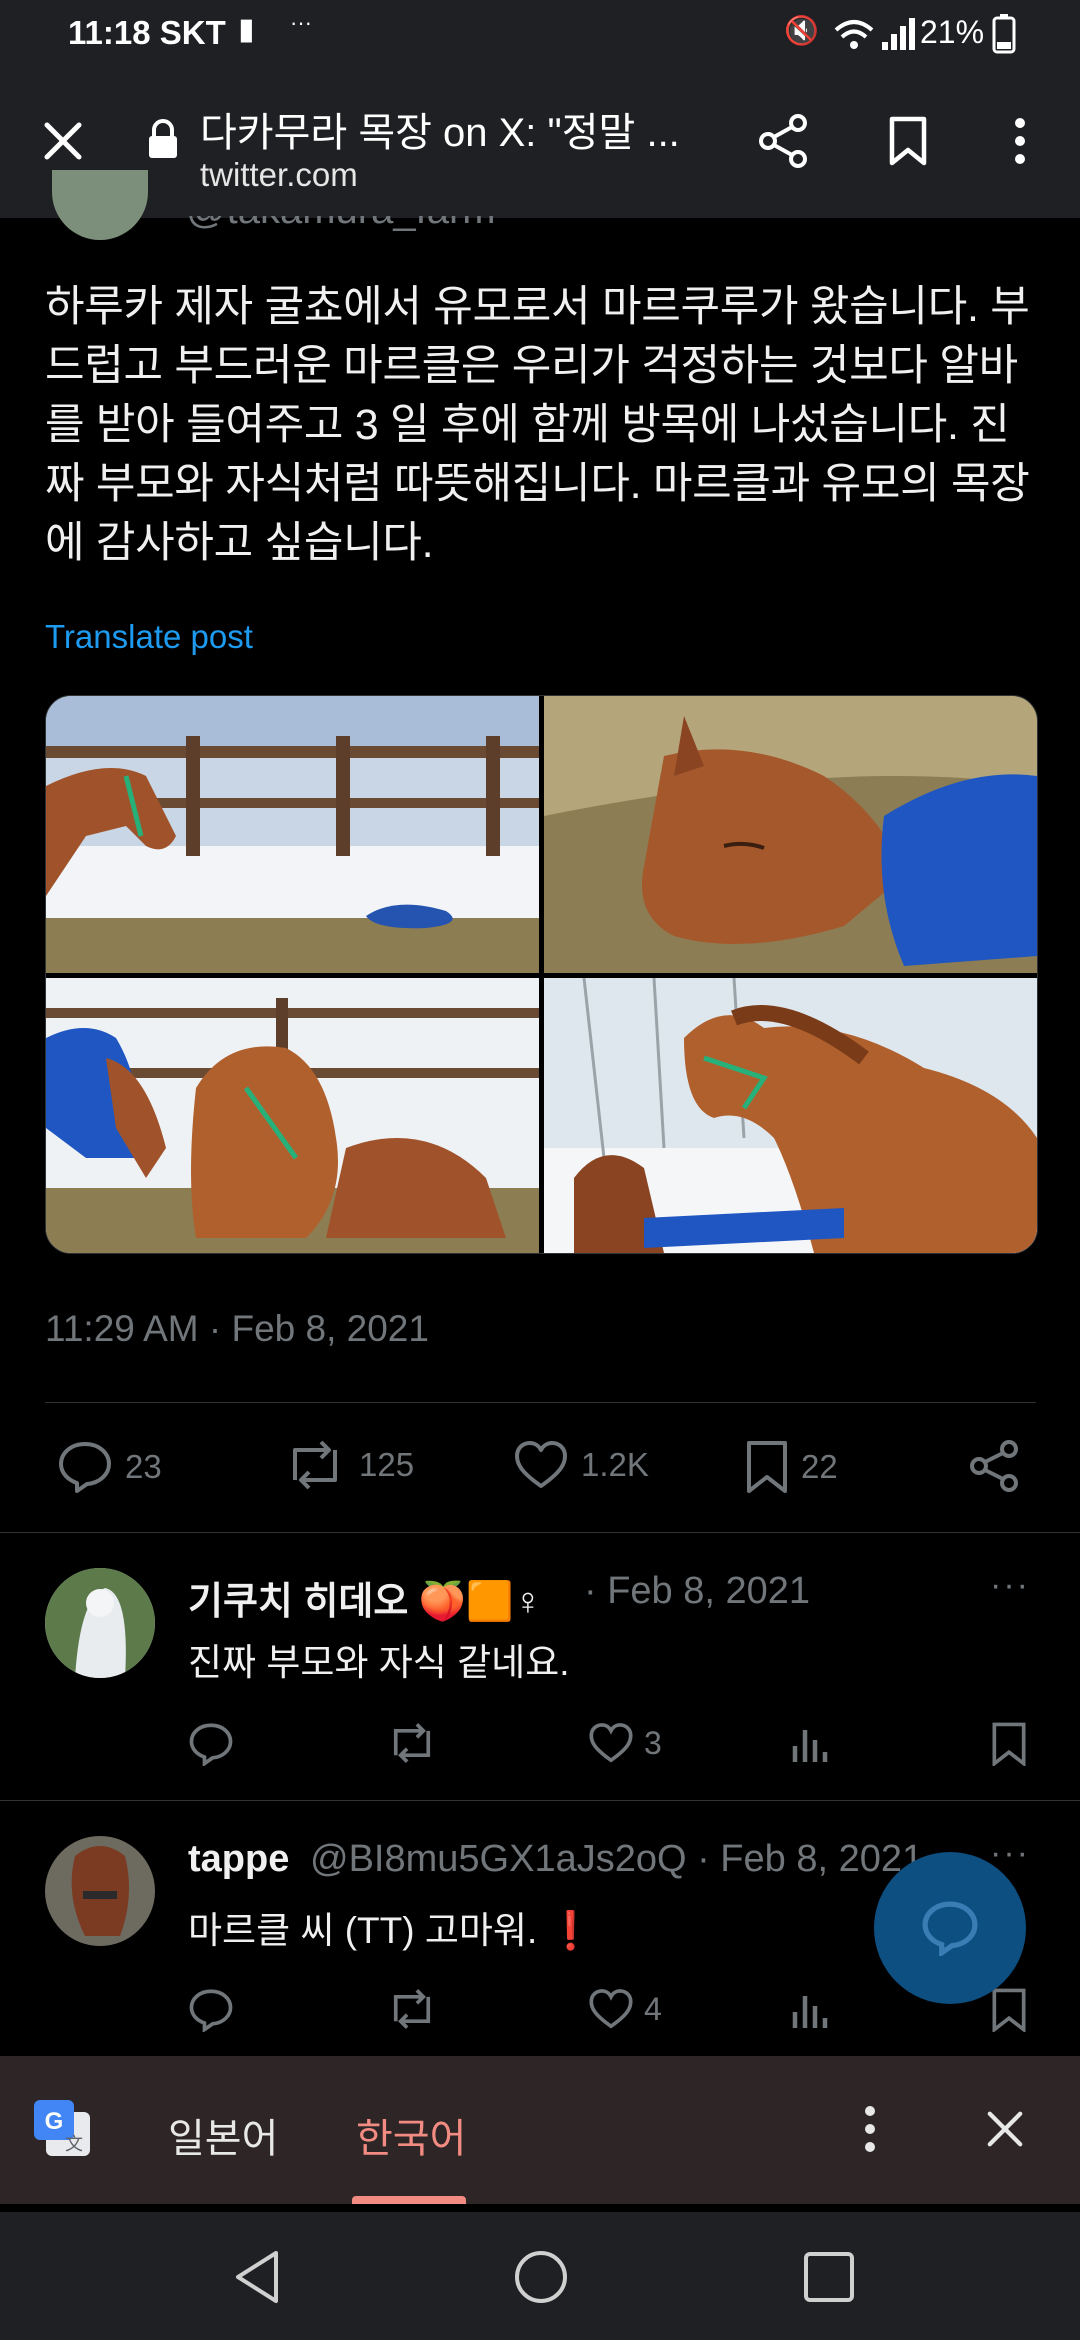 This screenshot has width=1080, height=2340. I want to click on battery-icon, so click(1004, 34).